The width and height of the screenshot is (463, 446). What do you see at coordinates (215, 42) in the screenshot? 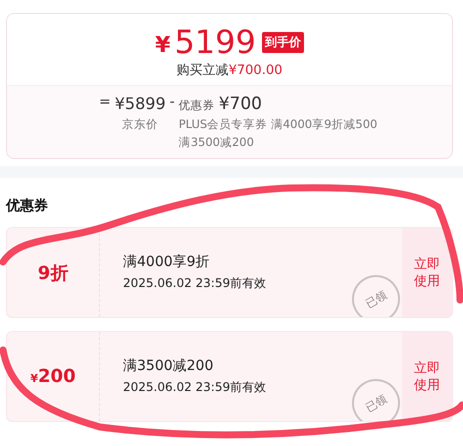
I see `final-price: 5199` at bounding box center [215, 42].